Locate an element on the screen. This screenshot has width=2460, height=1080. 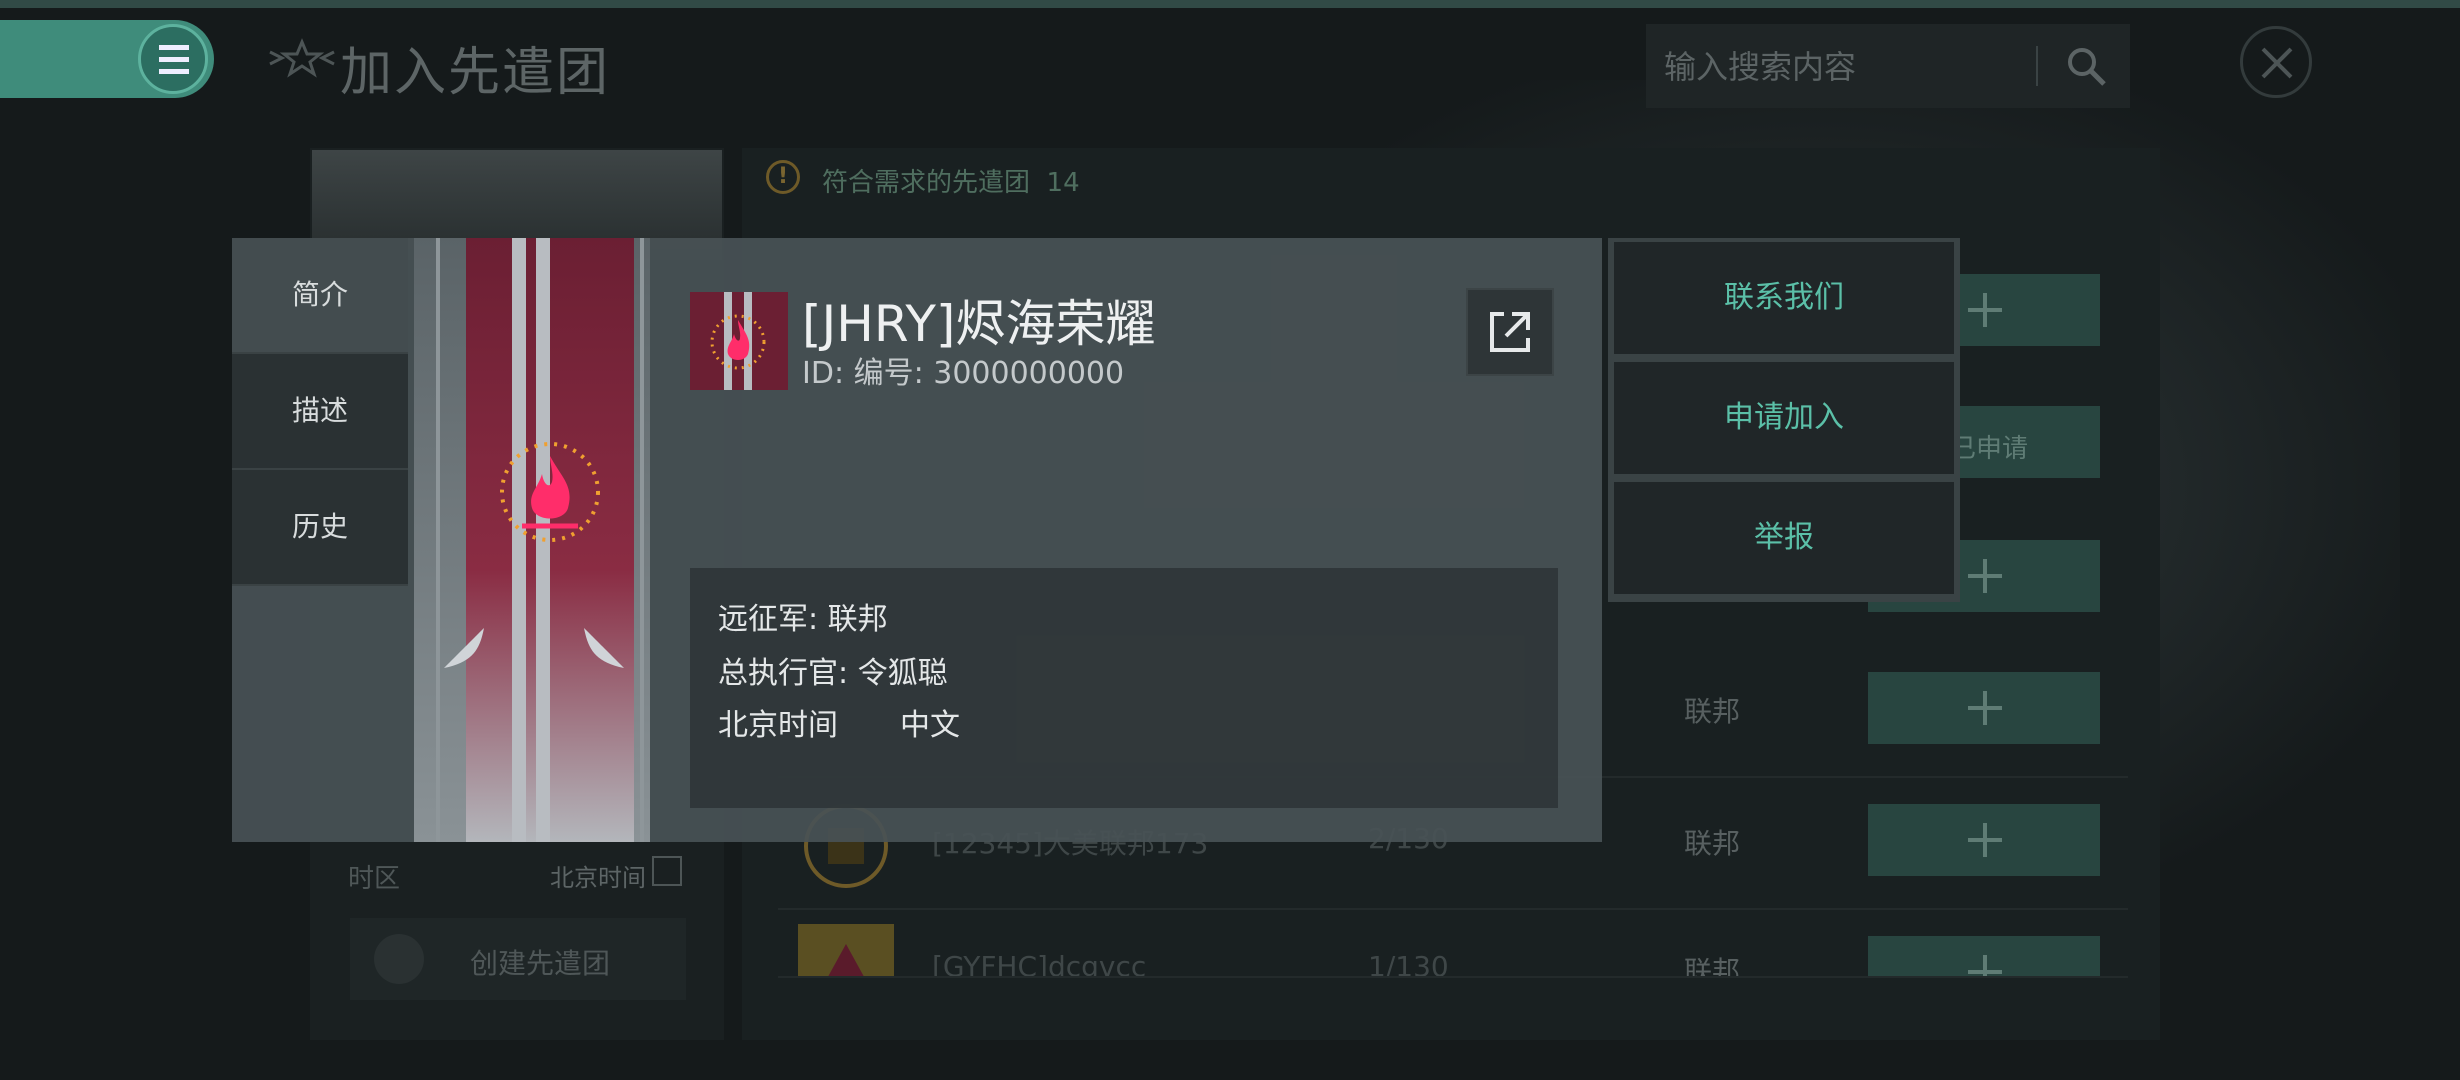
commander-info: 总执行官: 令狐聪 is located at coordinates (833, 670).